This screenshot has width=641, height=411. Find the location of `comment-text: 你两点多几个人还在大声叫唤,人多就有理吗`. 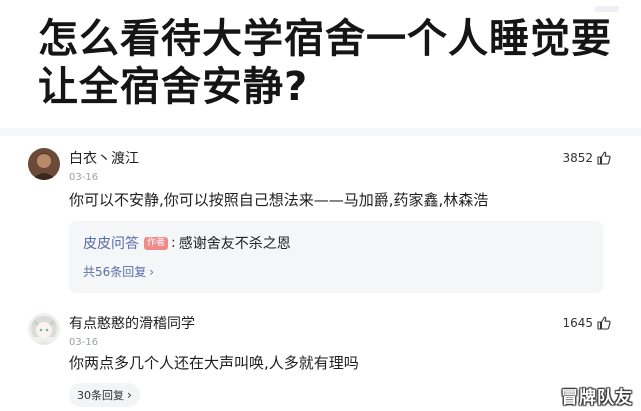

comment-text: 你两点多几个人还在大声叫唤,人多就有理吗 is located at coordinates (214, 363).